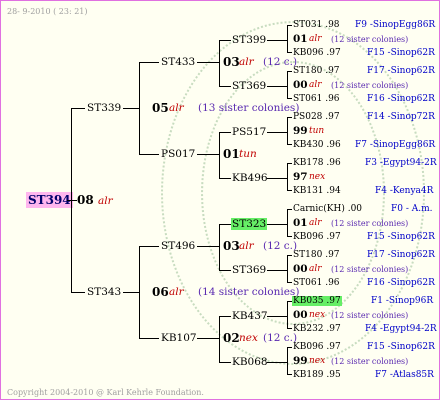 The height and width of the screenshot is (400, 440). Describe the element at coordinates (317, 329) in the screenshot. I see `gen4-bot: KB232 .97` at that location.